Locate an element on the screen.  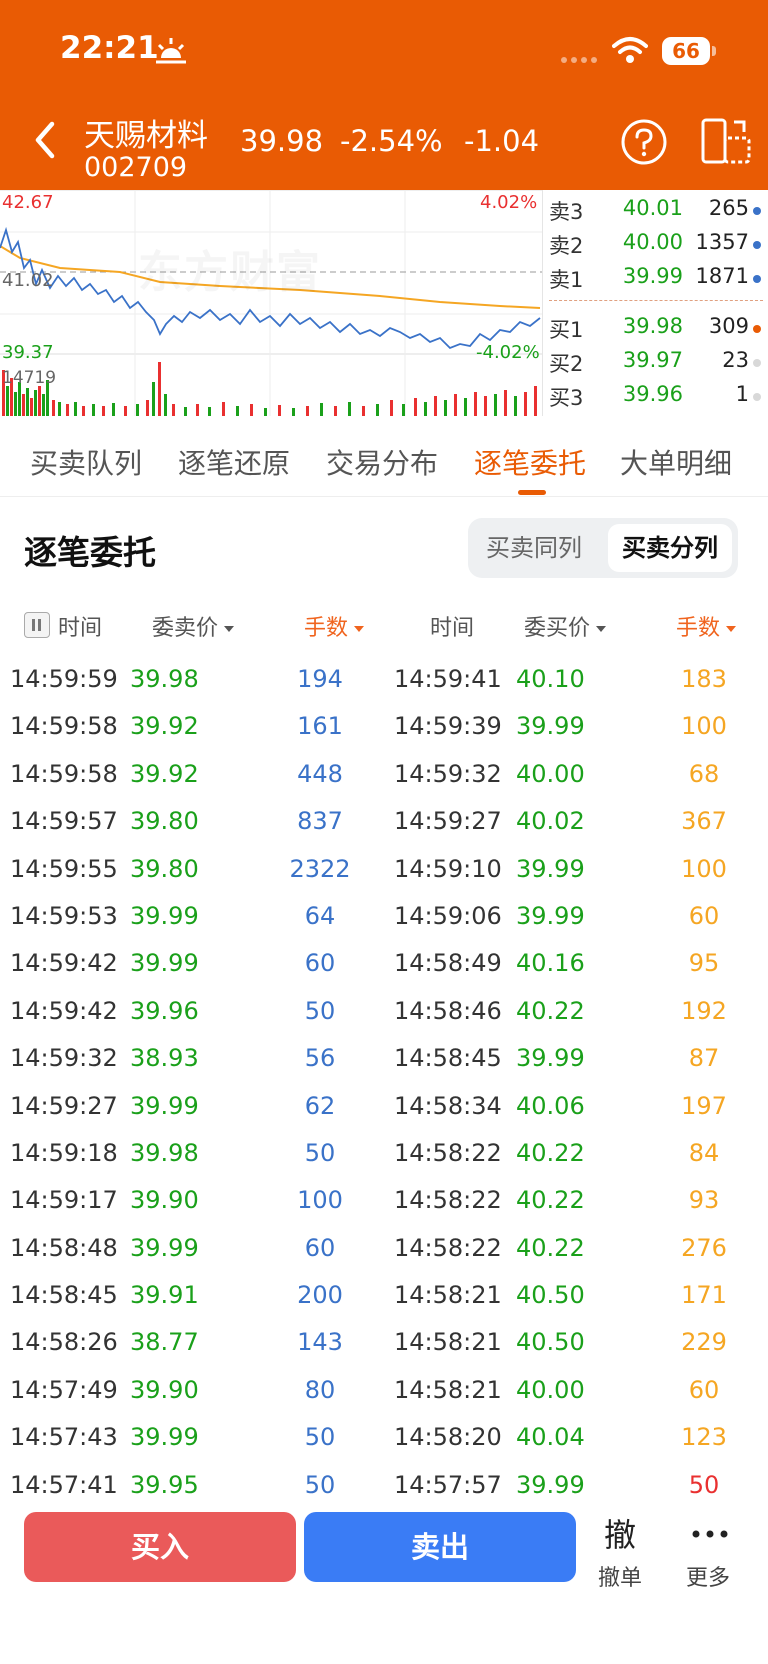
order-row: 14:59:55 39.80 2322 14:59:10 39.99 100 is located at coordinates (384, 870).